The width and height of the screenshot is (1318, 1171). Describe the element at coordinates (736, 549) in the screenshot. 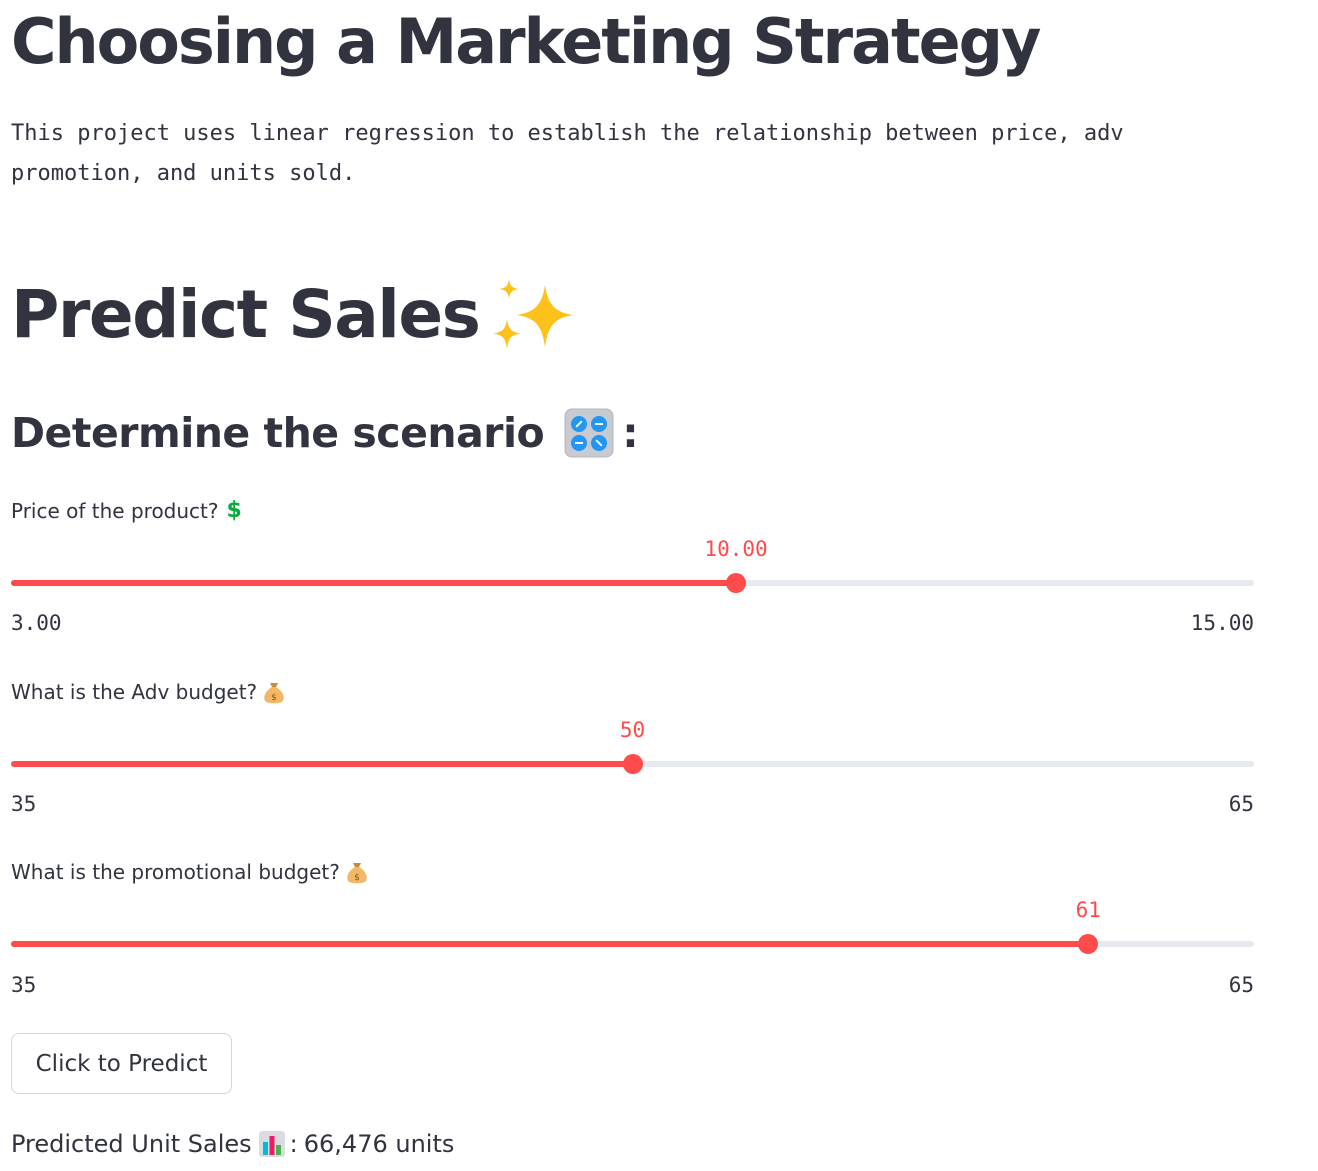

I see `price-slider-value: 10.00` at that location.